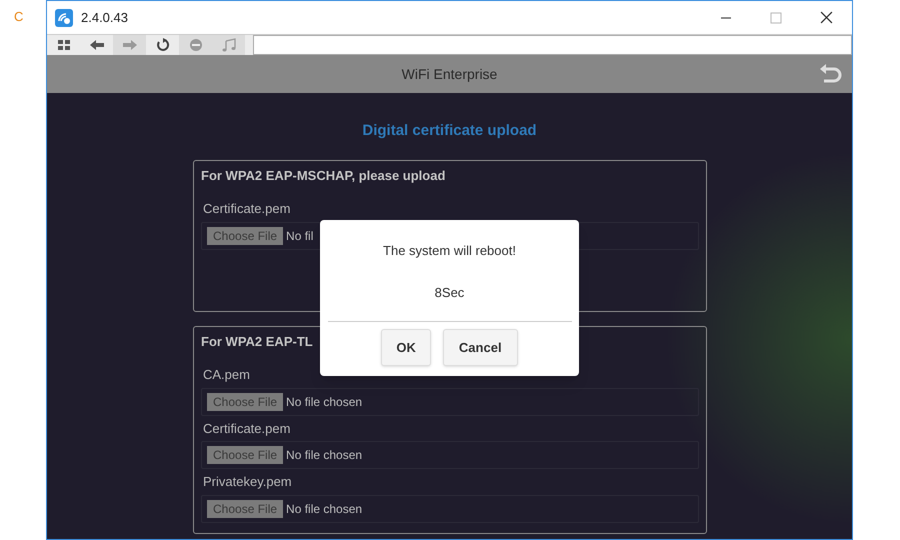 The height and width of the screenshot is (540, 900). What do you see at coordinates (104, 17) in the screenshot?
I see `window-title: 2.4.0.43` at bounding box center [104, 17].